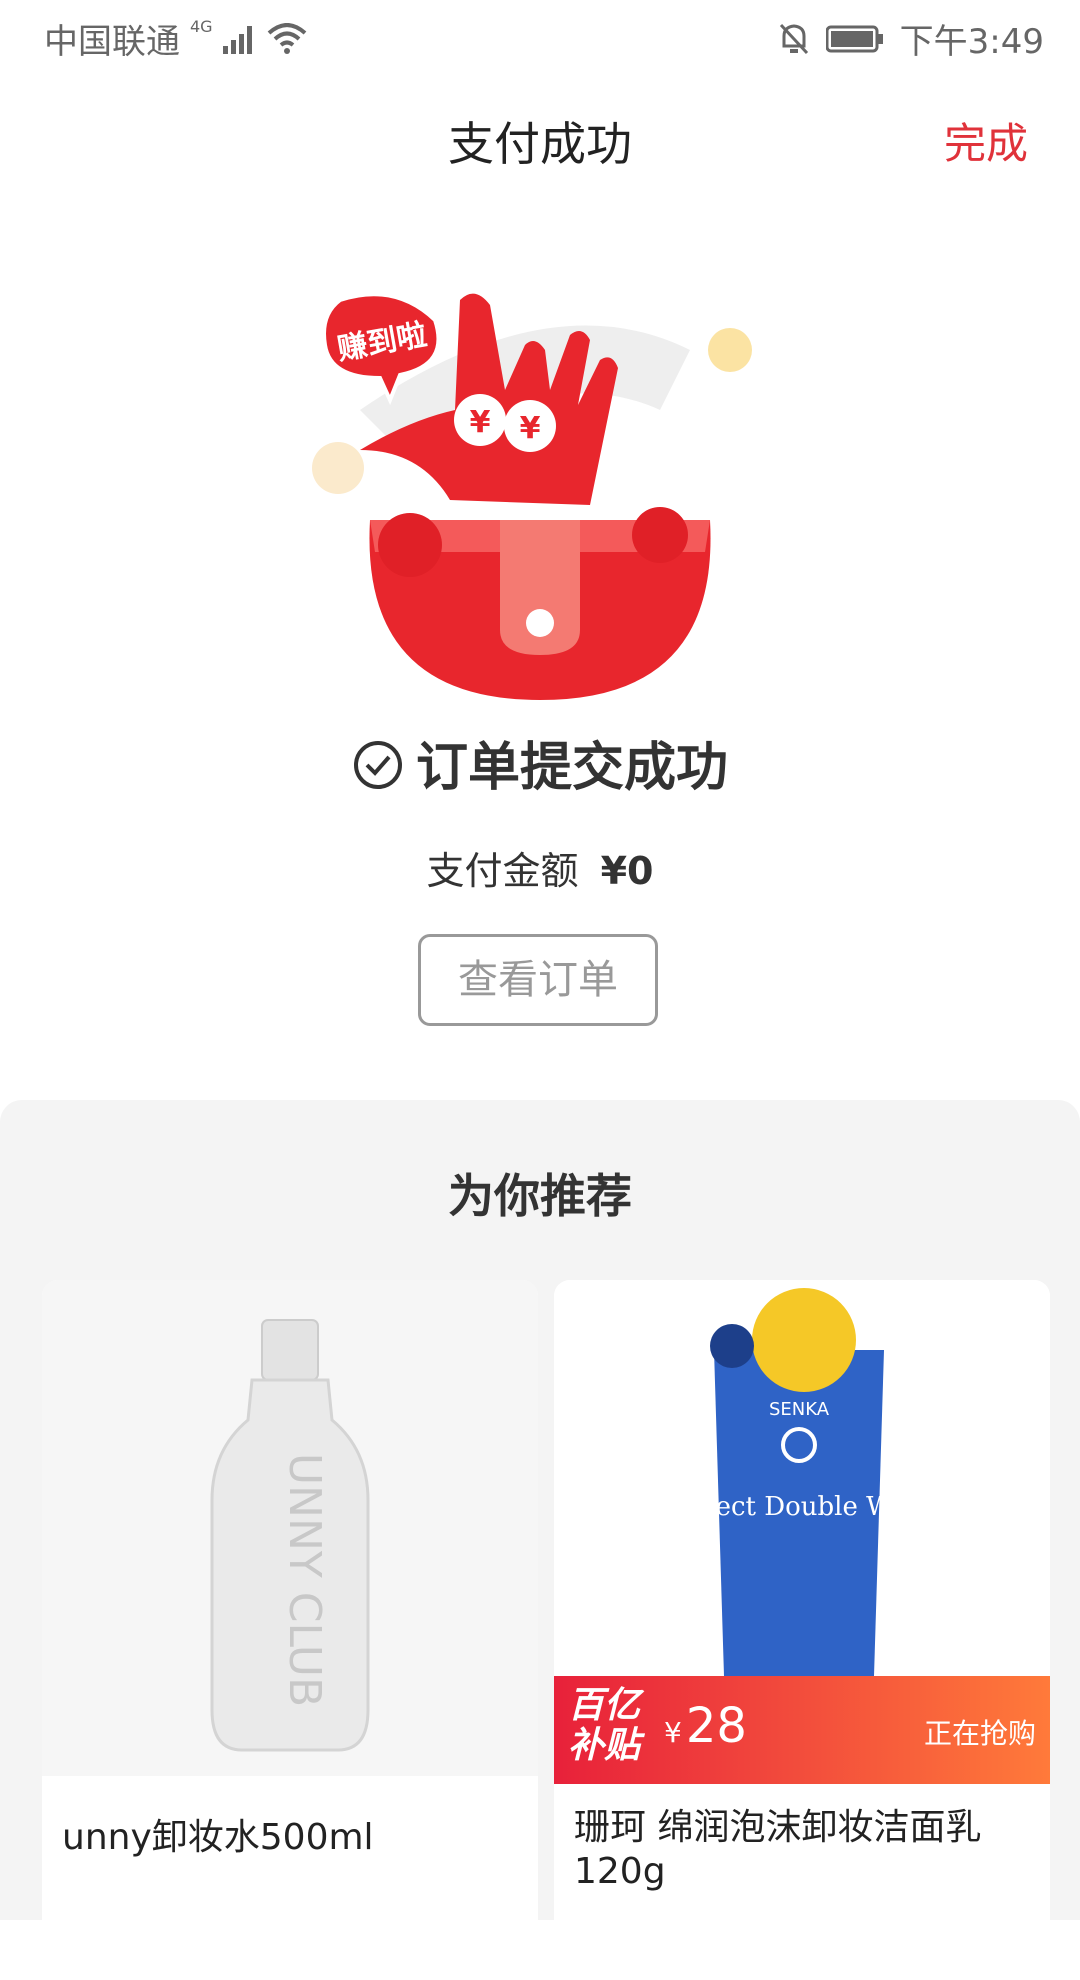  Describe the element at coordinates (502, 871) in the screenshot. I see `pay-label: 支付金额` at that location.